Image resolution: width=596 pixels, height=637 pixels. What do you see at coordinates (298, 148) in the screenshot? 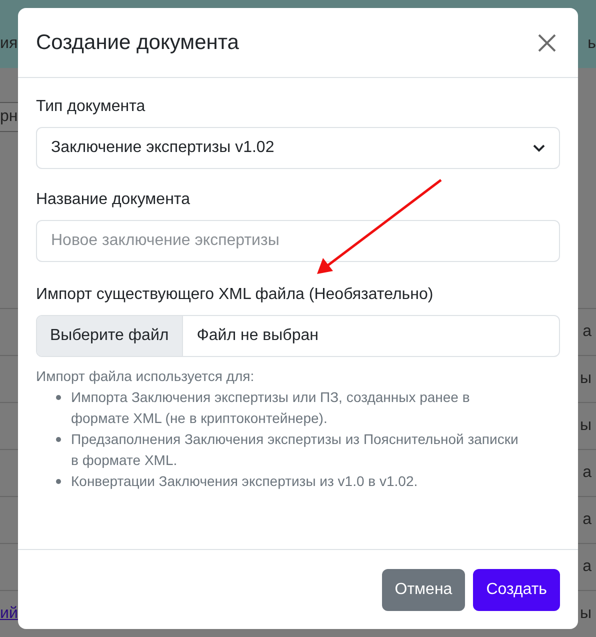
I see `document-type-select: Заключение экспертизы v1.02` at bounding box center [298, 148].